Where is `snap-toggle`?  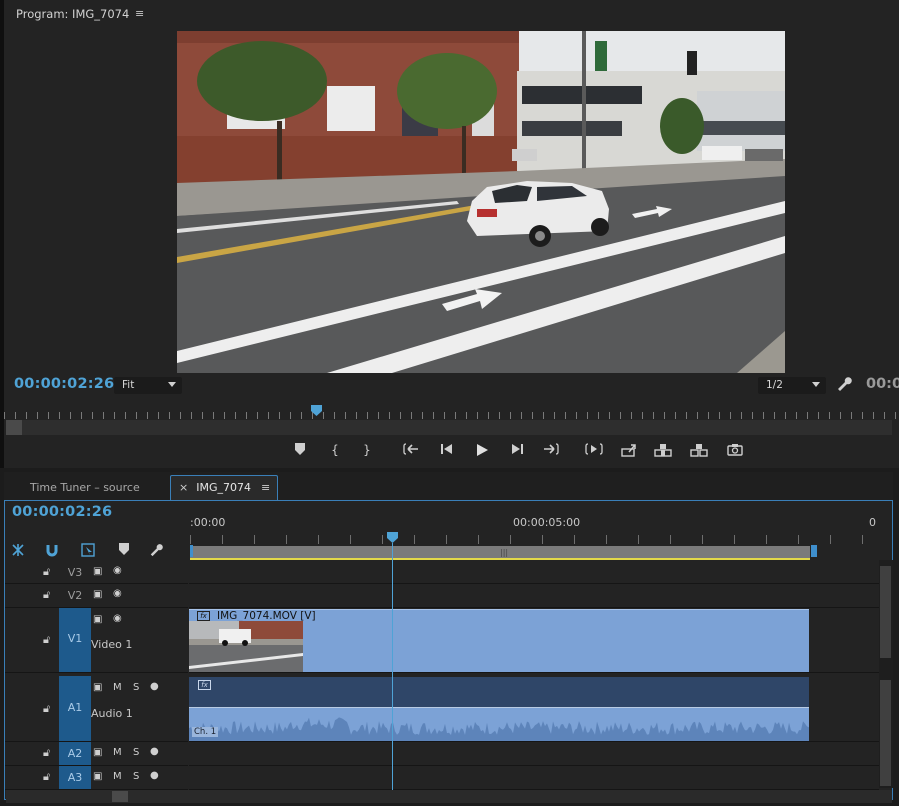 snap-toggle is located at coordinates (52, 551).